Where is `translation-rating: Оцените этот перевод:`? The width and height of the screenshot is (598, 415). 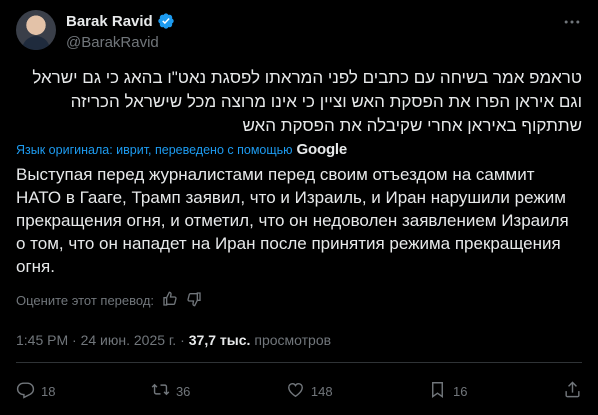 translation-rating: Оцените этот перевод: is located at coordinates (109, 300).